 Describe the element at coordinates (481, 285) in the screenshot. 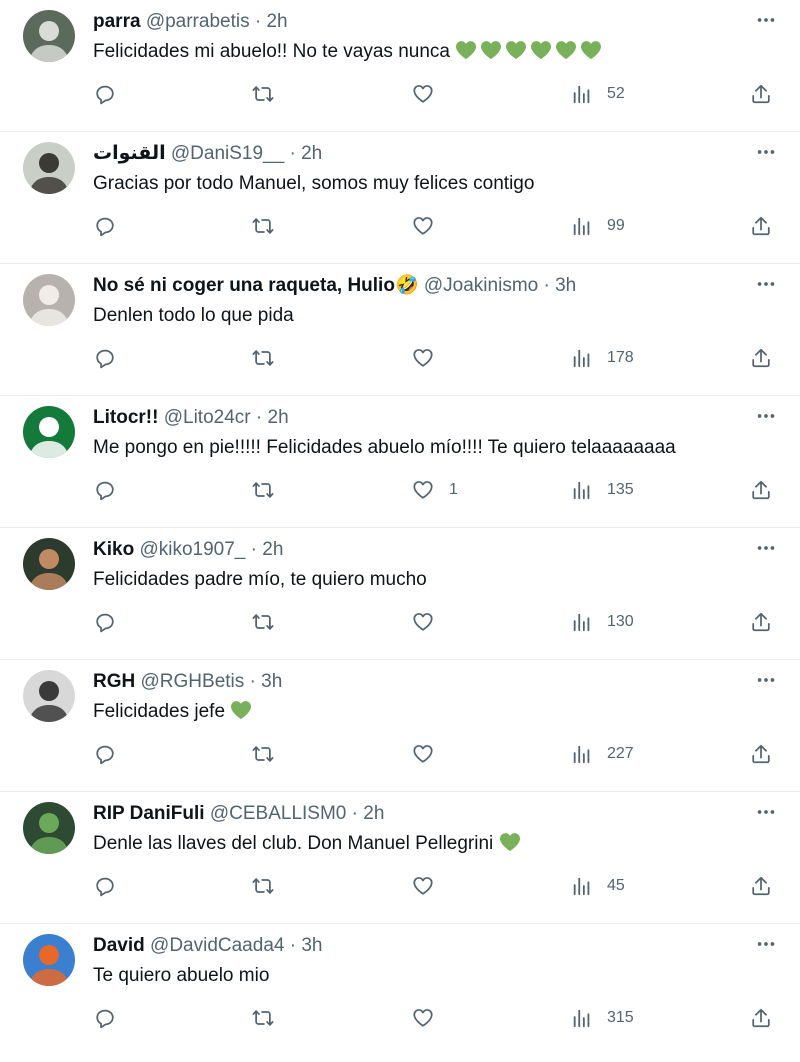

I see `user-handle: @Joakinismo` at that location.